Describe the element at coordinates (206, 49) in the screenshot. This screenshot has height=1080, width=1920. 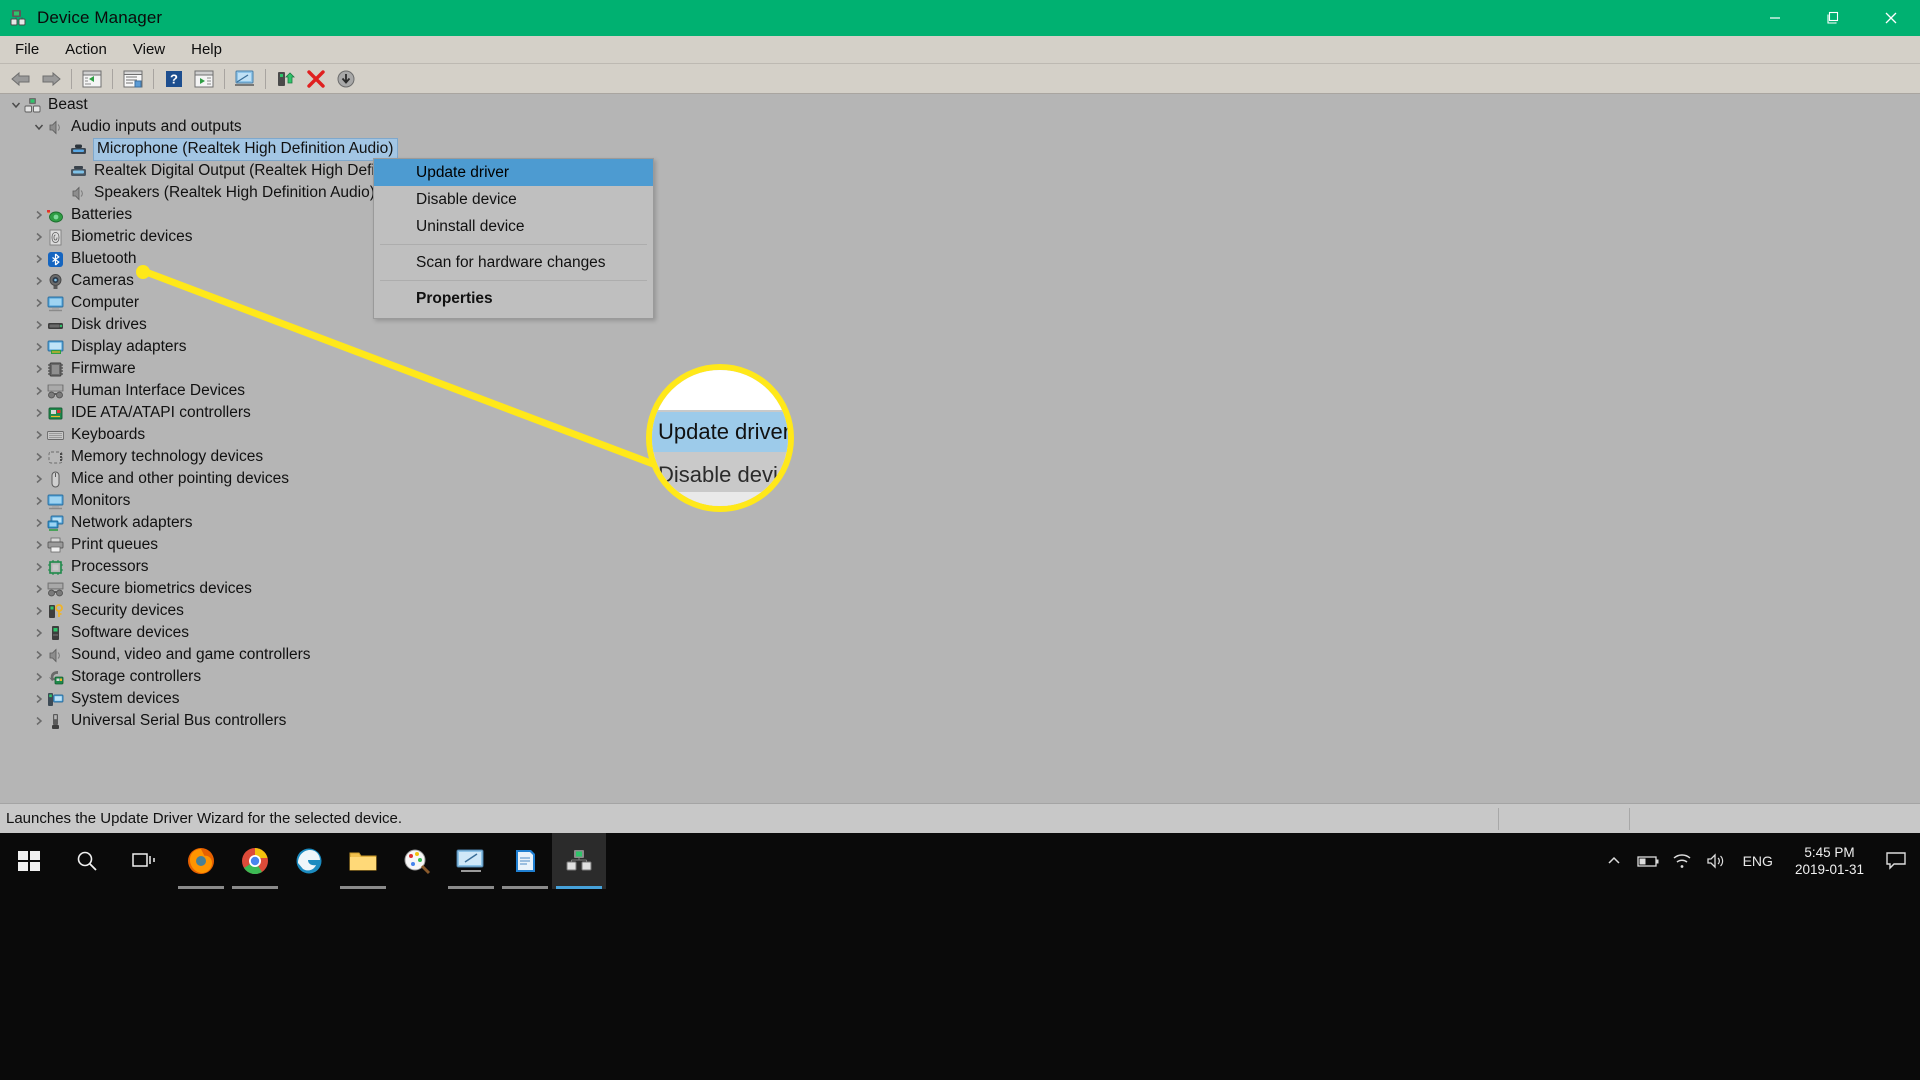
I see `menu-help: Help` at that location.